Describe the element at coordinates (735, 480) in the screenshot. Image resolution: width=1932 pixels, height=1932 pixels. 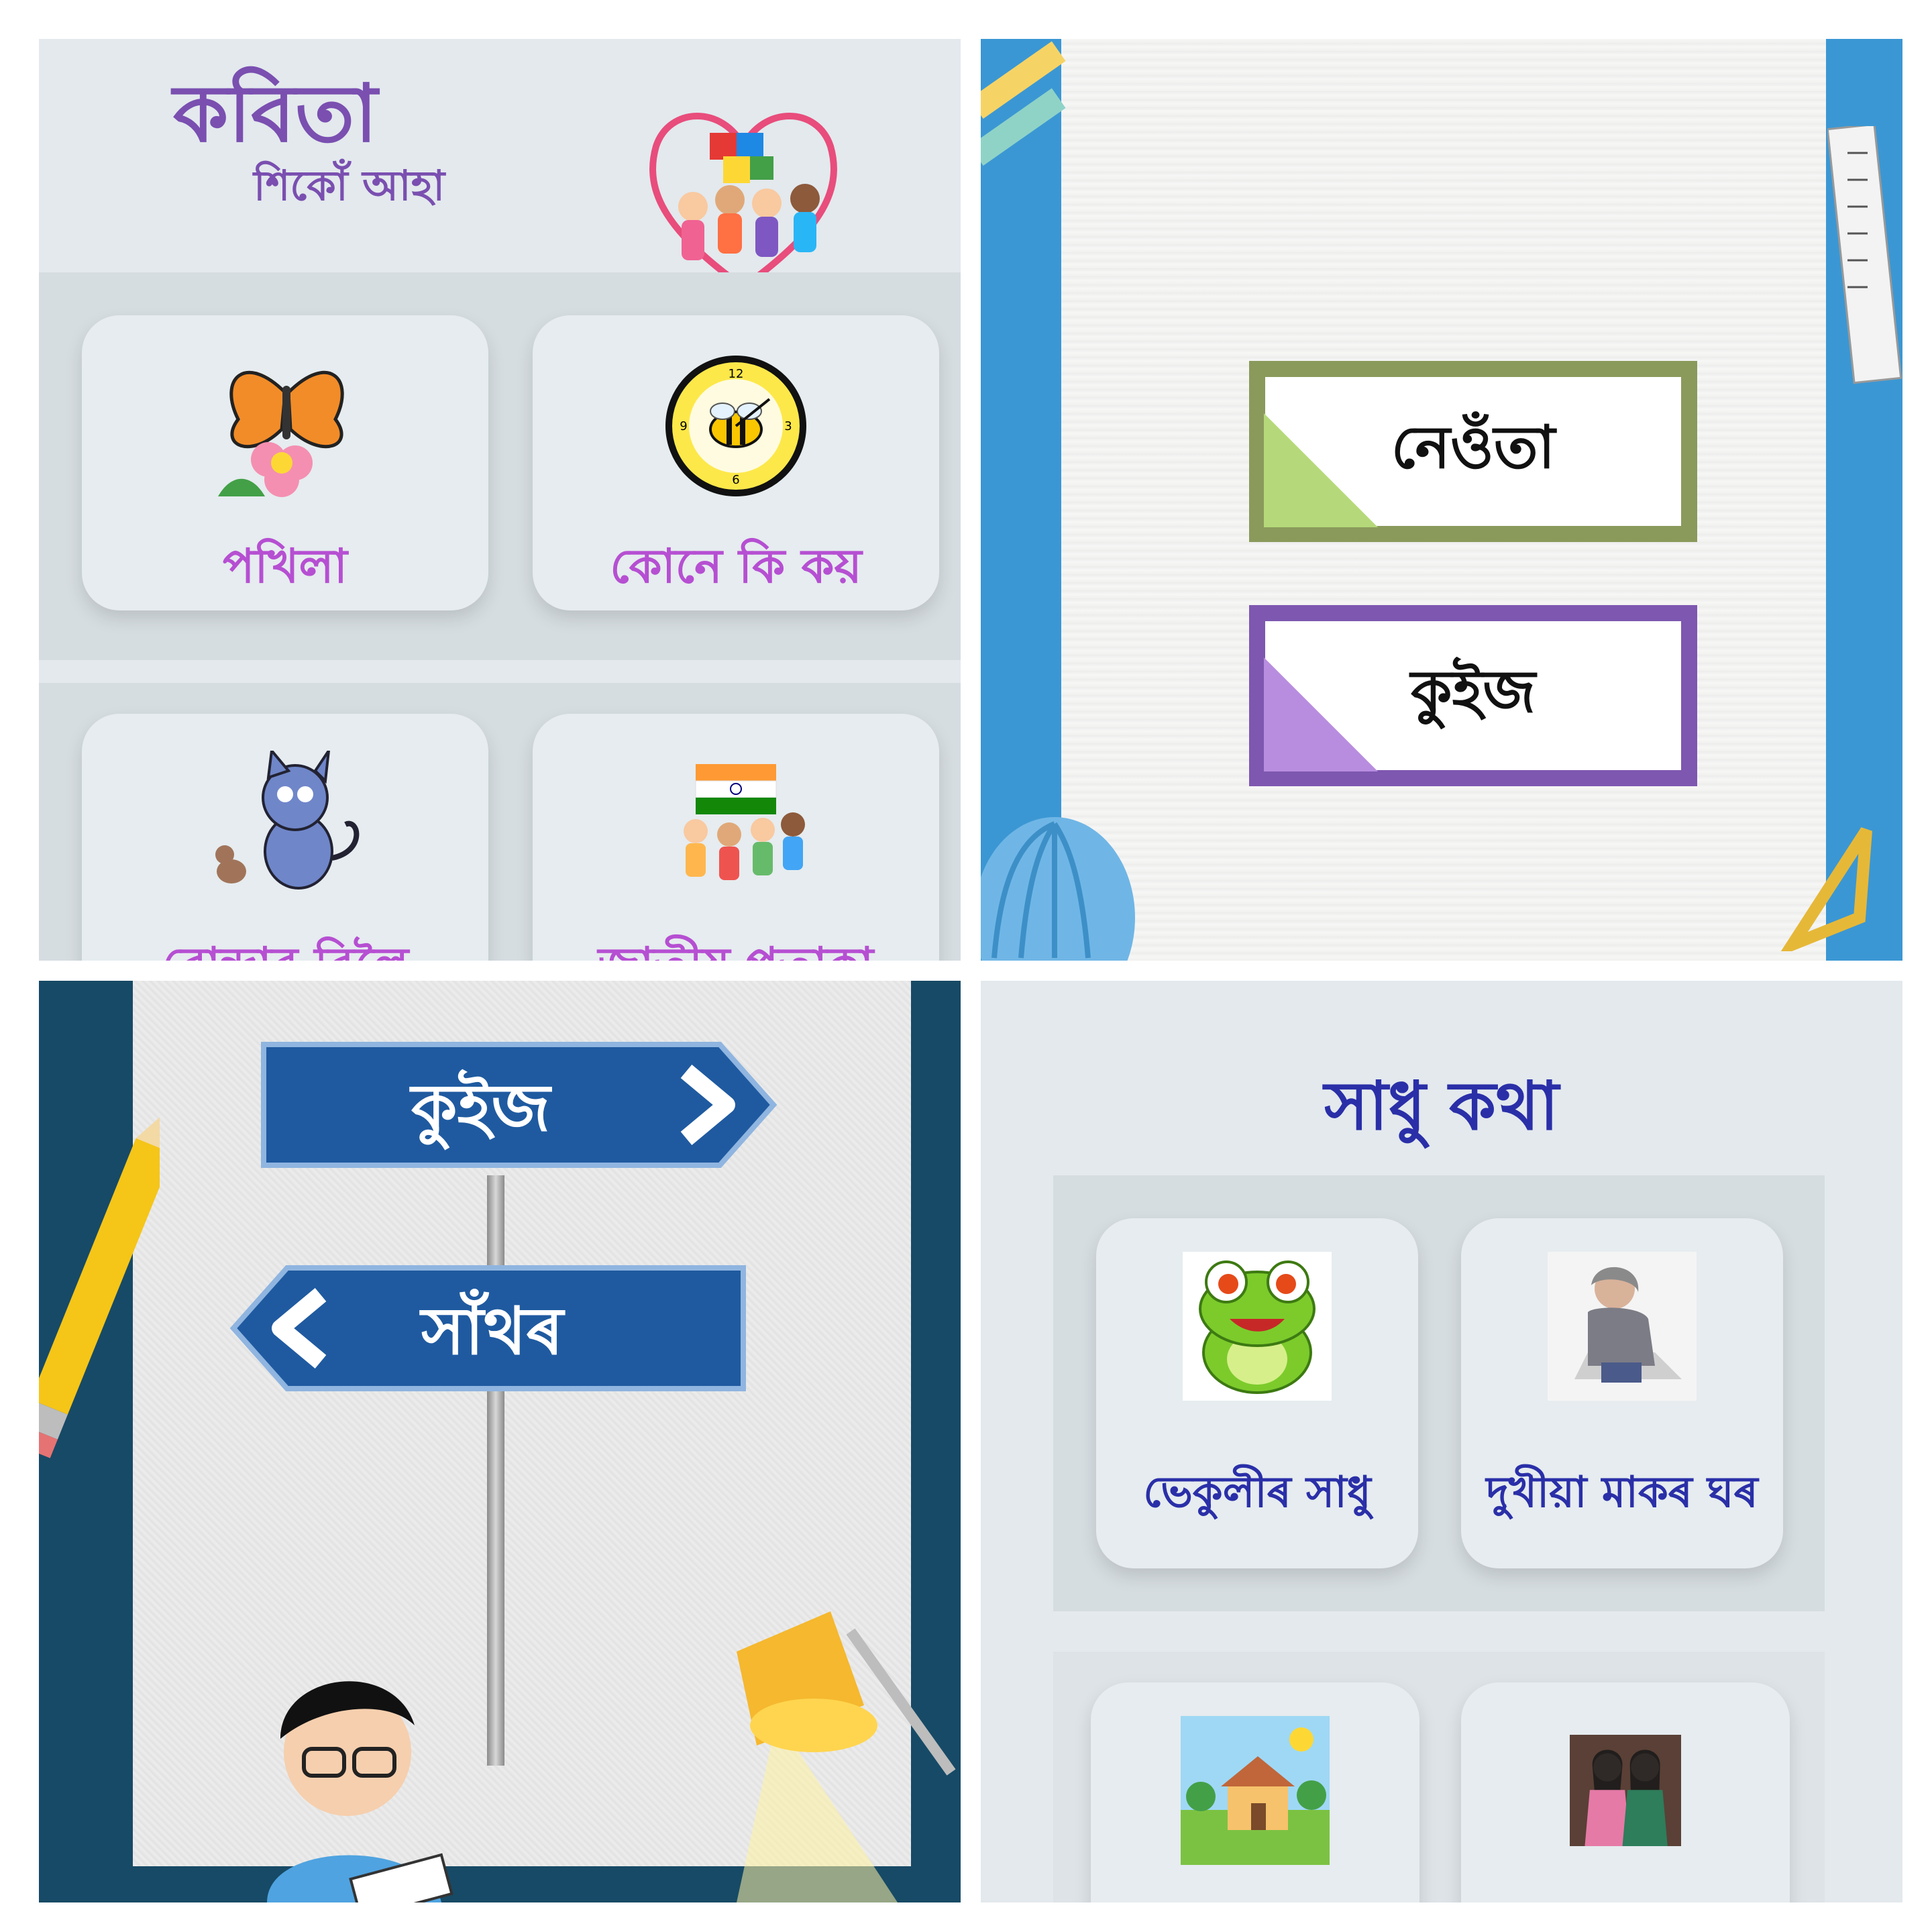
I see `svg-text: 6` at that location.